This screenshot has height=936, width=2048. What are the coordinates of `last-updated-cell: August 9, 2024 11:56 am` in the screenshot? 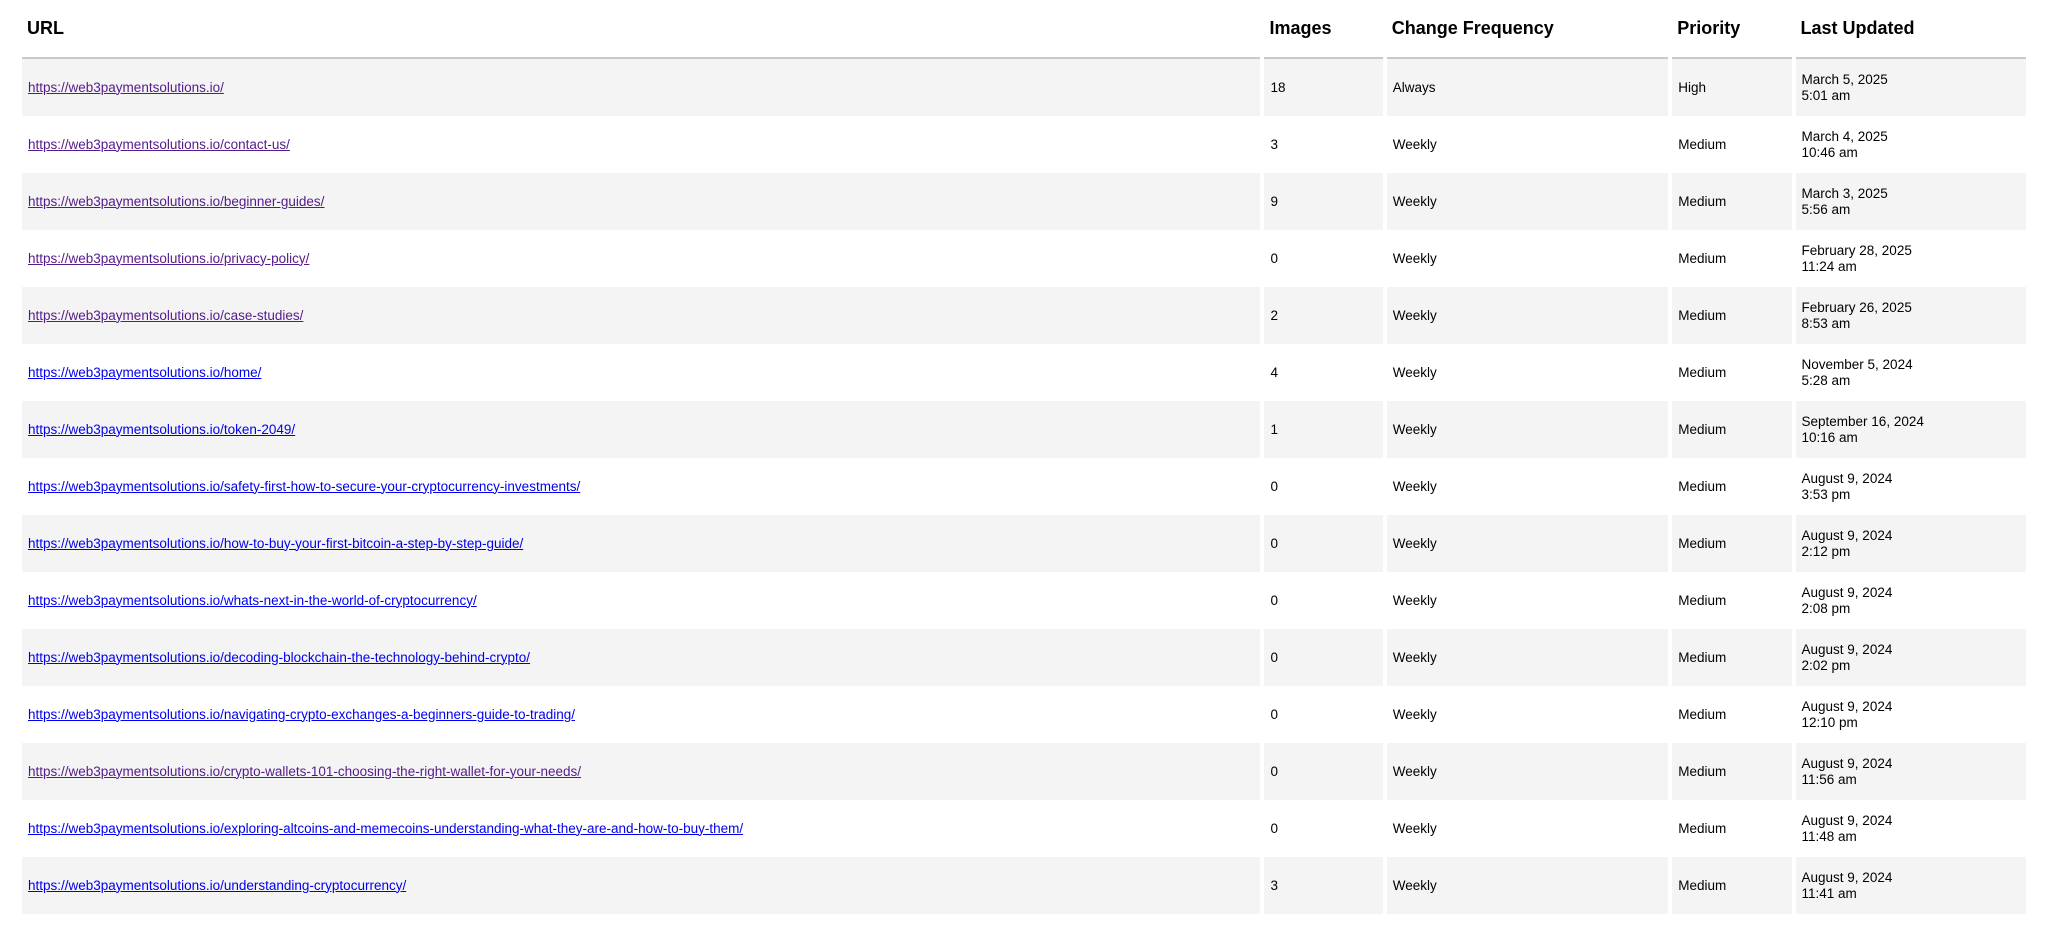 It's located at (1910, 771).